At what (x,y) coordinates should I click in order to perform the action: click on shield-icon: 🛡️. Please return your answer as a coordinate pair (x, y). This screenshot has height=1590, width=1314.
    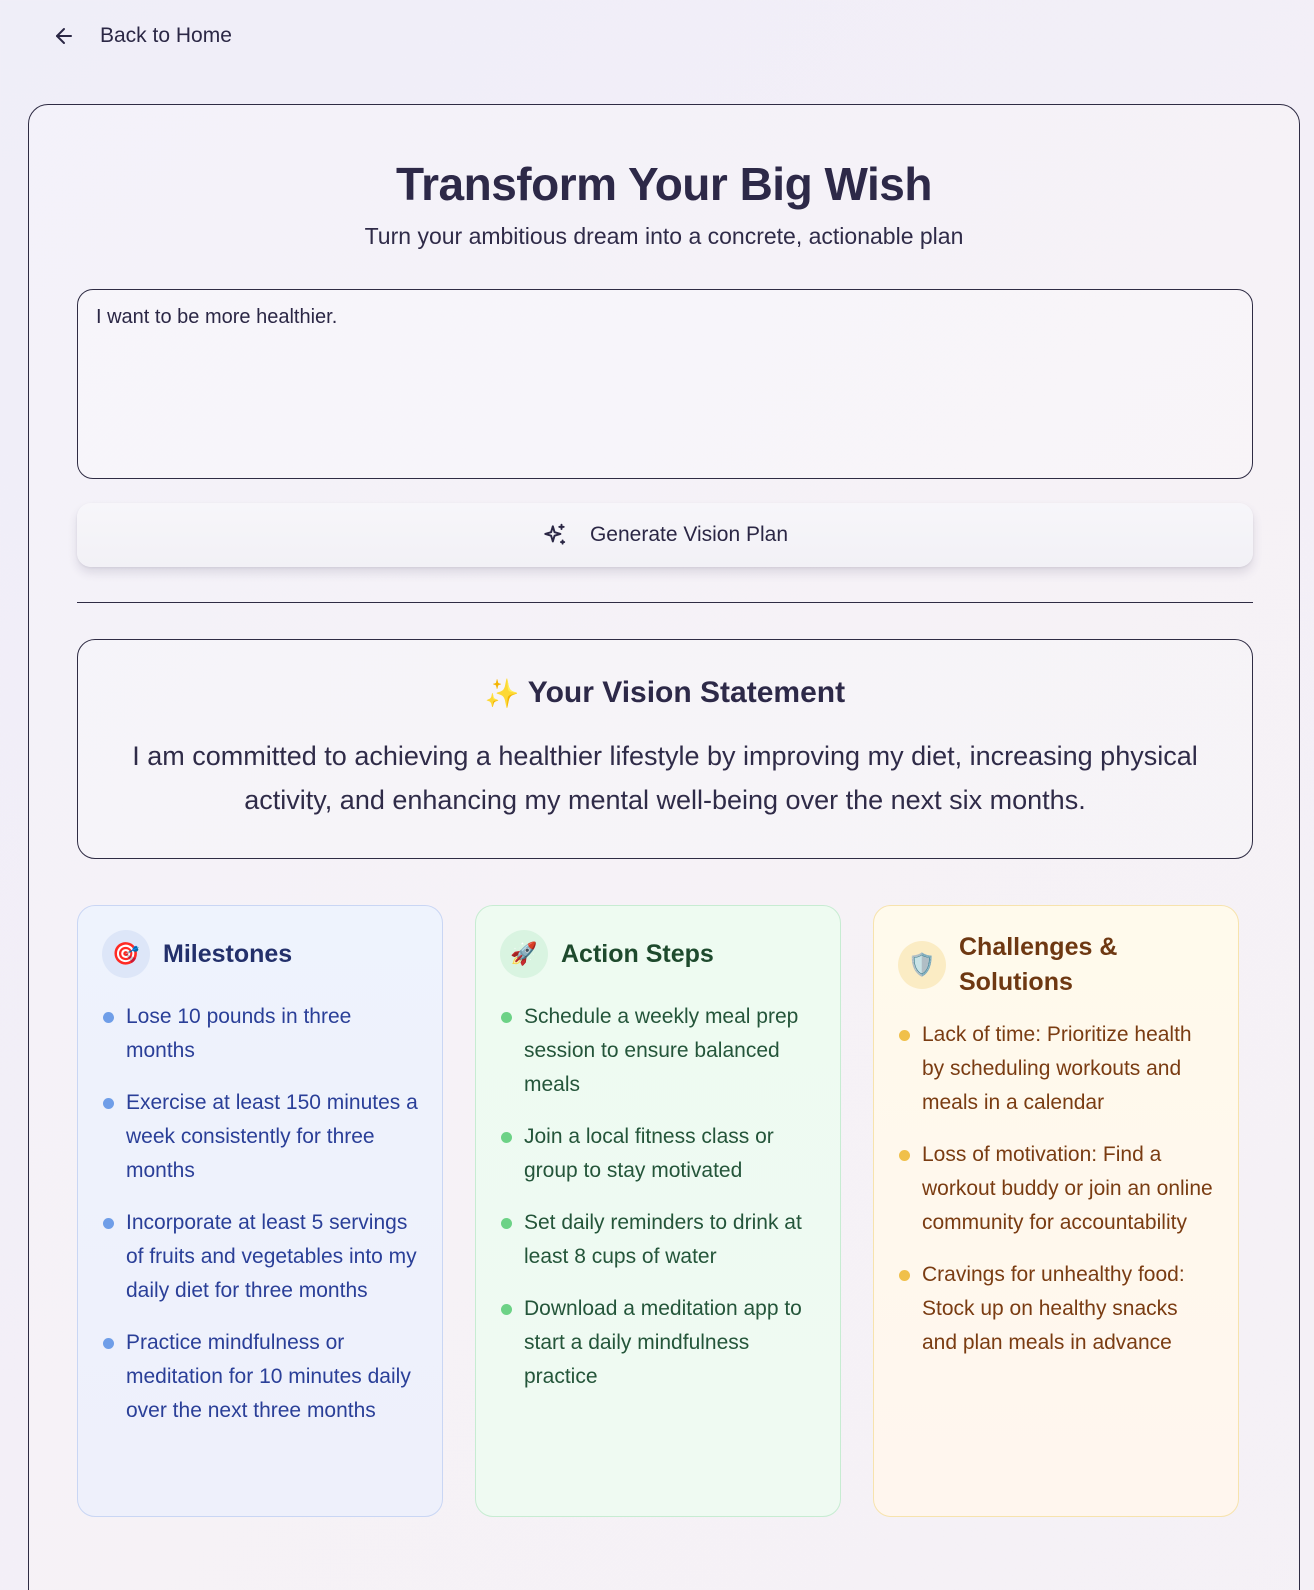
    Looking at the image, I should click on (922, 965).